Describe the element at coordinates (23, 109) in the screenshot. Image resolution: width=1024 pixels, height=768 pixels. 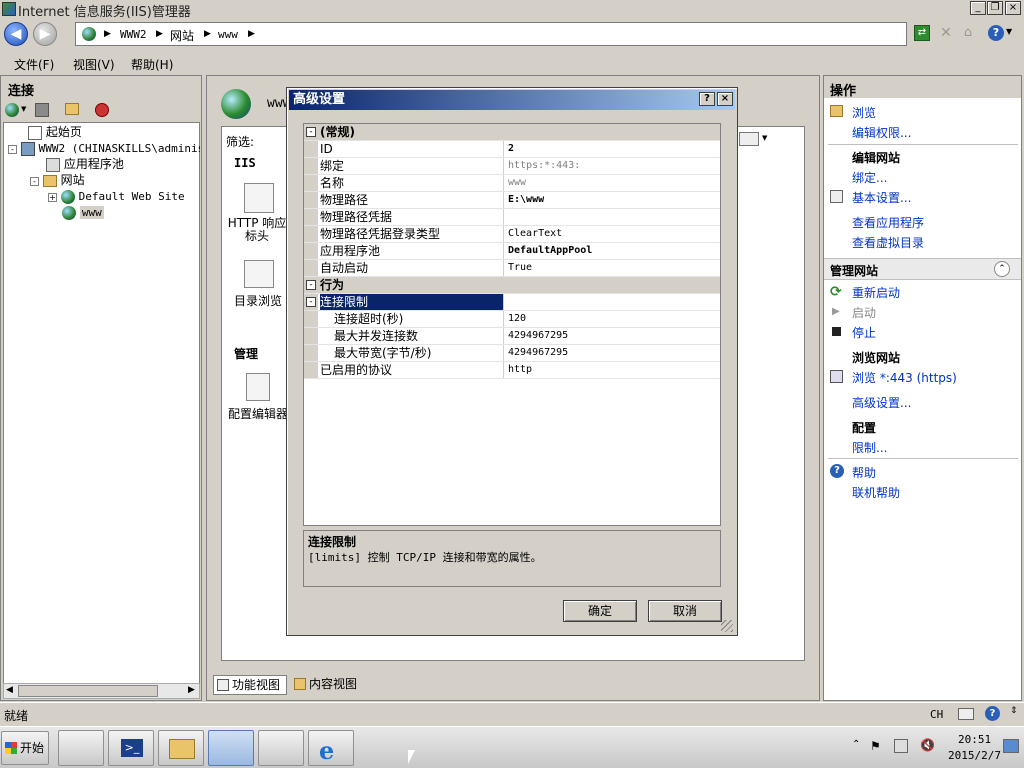
I see `dropdown-icon: ▼` at that location.